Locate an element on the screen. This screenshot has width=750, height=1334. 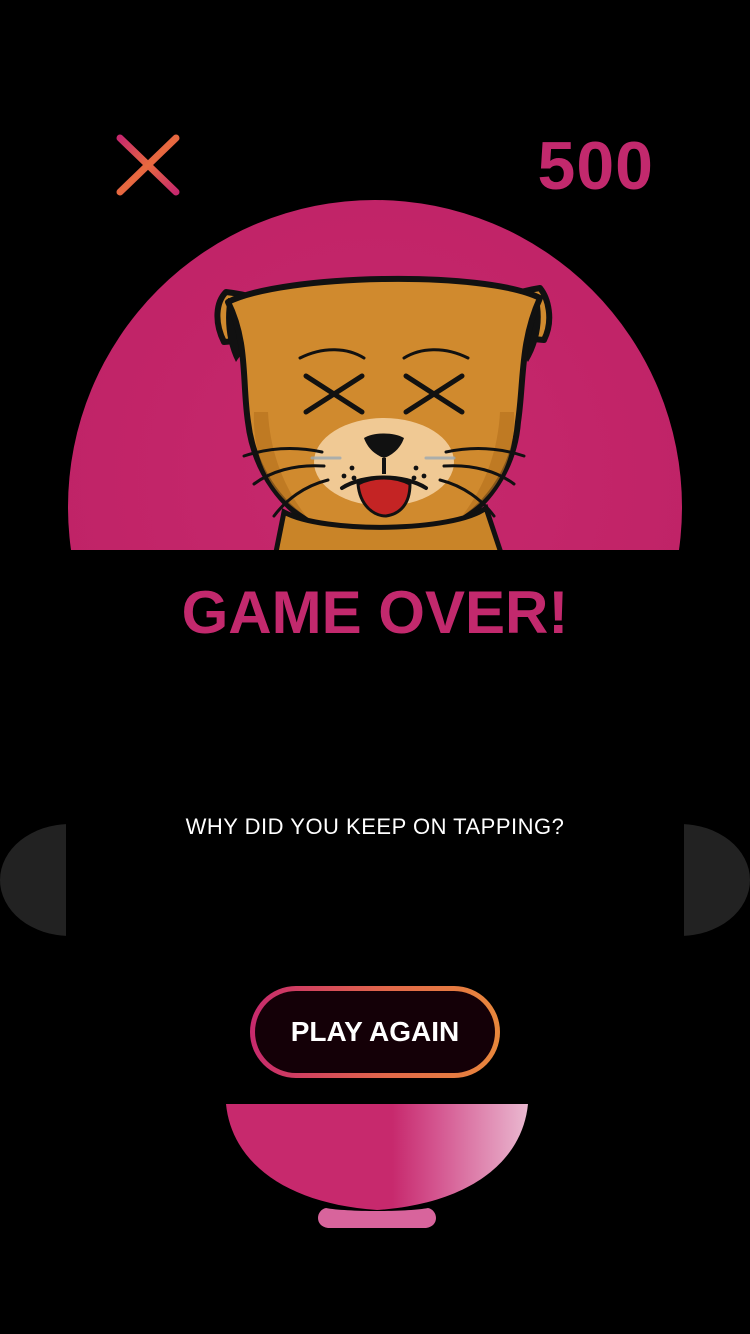
dead-cat-face-icon is located at coordinates (383, 412).